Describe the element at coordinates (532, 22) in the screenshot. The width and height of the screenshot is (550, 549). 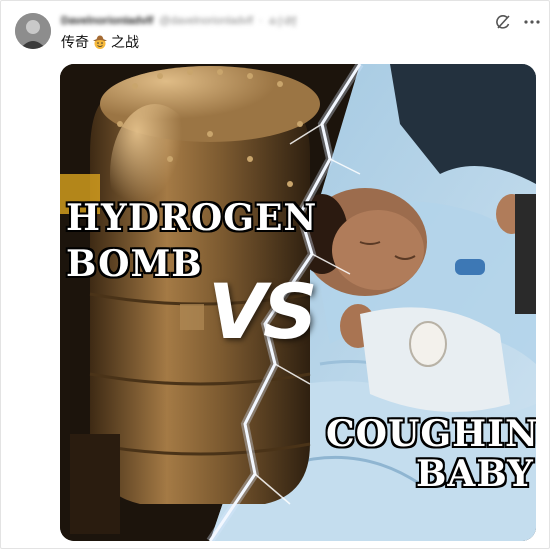
I see `more-options-icon` at that location.